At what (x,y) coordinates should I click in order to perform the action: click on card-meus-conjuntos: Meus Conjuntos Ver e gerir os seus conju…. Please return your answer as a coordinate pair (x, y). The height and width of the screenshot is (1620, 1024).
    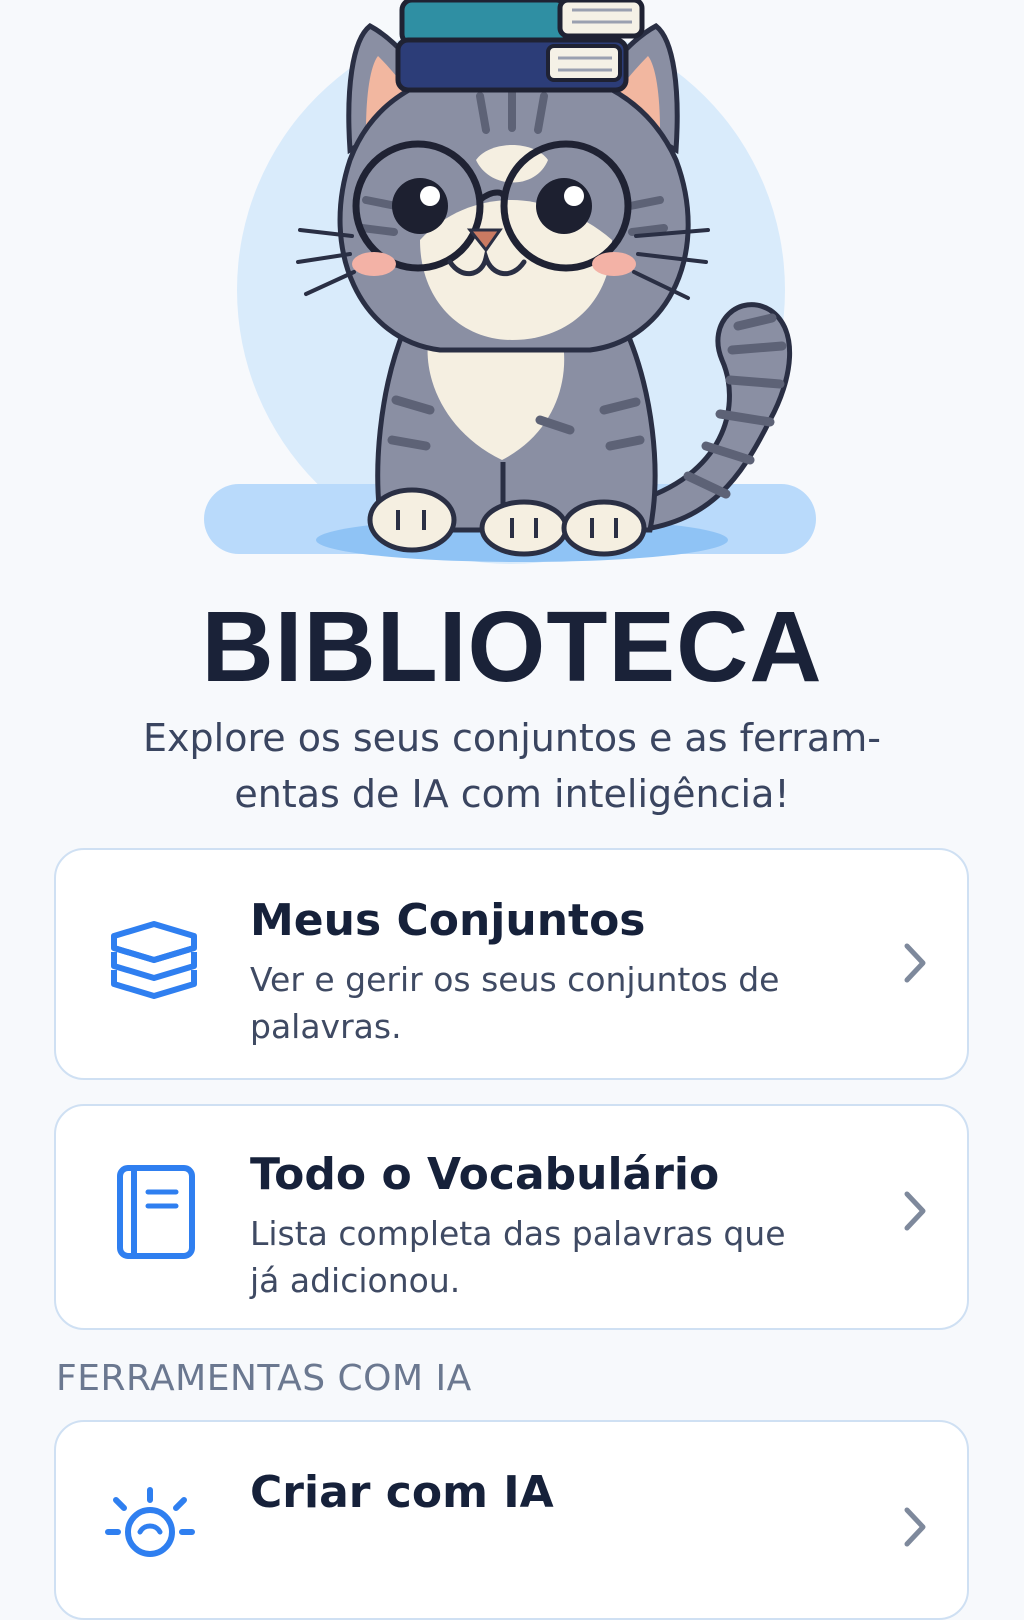
    Looking at the image, I should click on (511, 964).